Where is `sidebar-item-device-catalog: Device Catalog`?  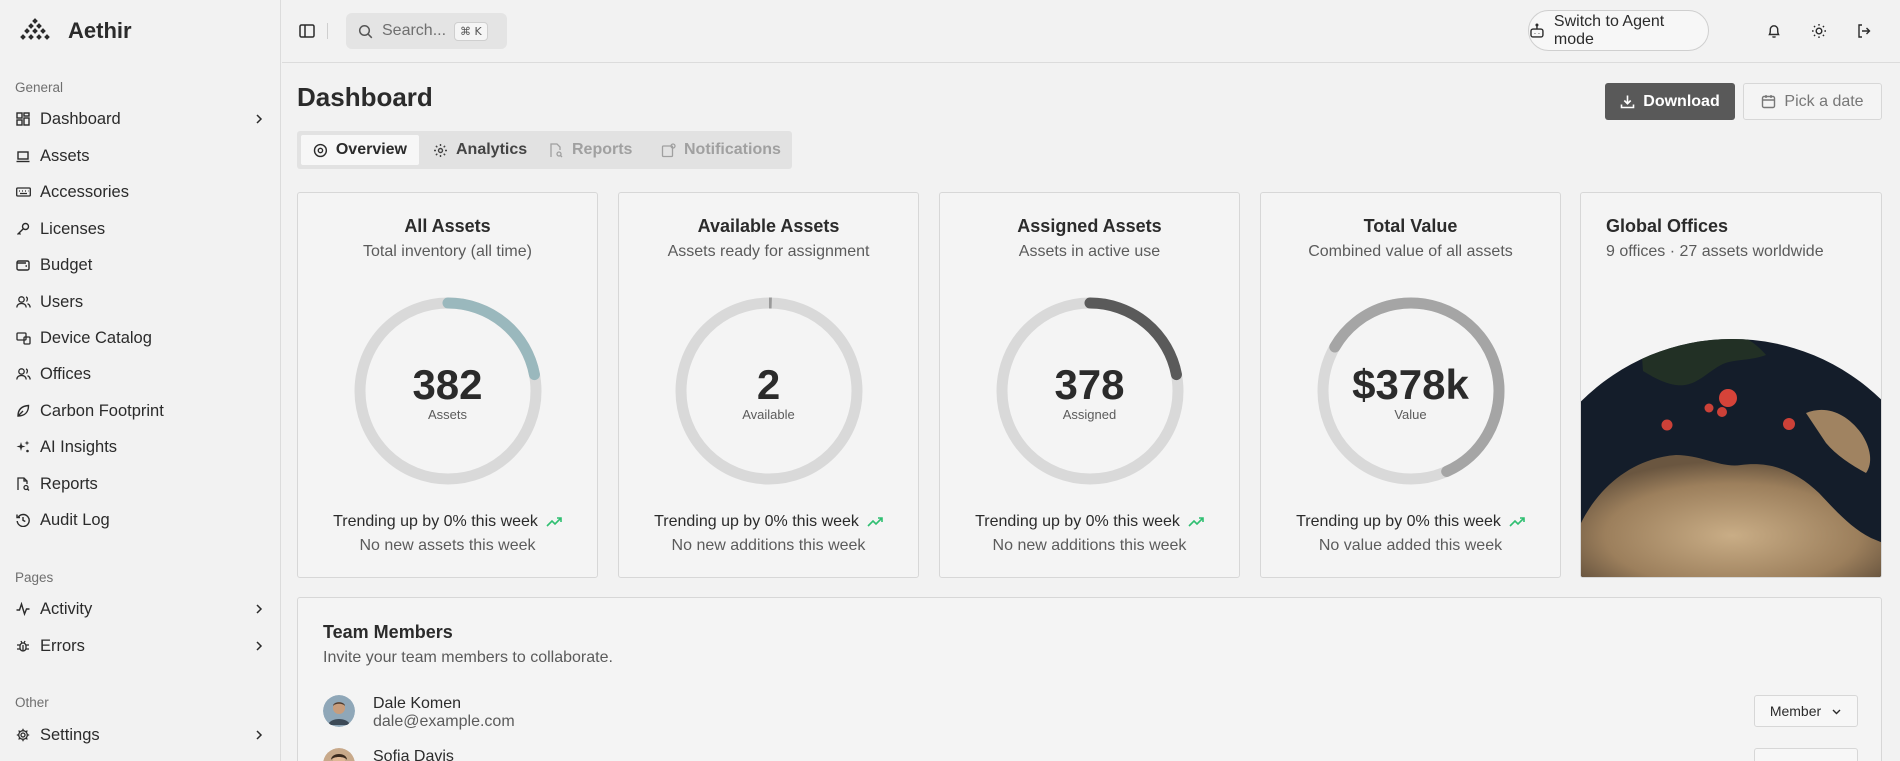
sidebar-item-device-catalog: Device Catalog is located at coordinates (140, 338).